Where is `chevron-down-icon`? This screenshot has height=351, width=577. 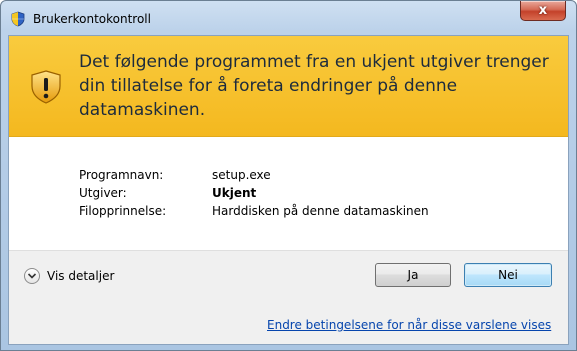
chevron-down-icon is located at coordinates (32, 276).